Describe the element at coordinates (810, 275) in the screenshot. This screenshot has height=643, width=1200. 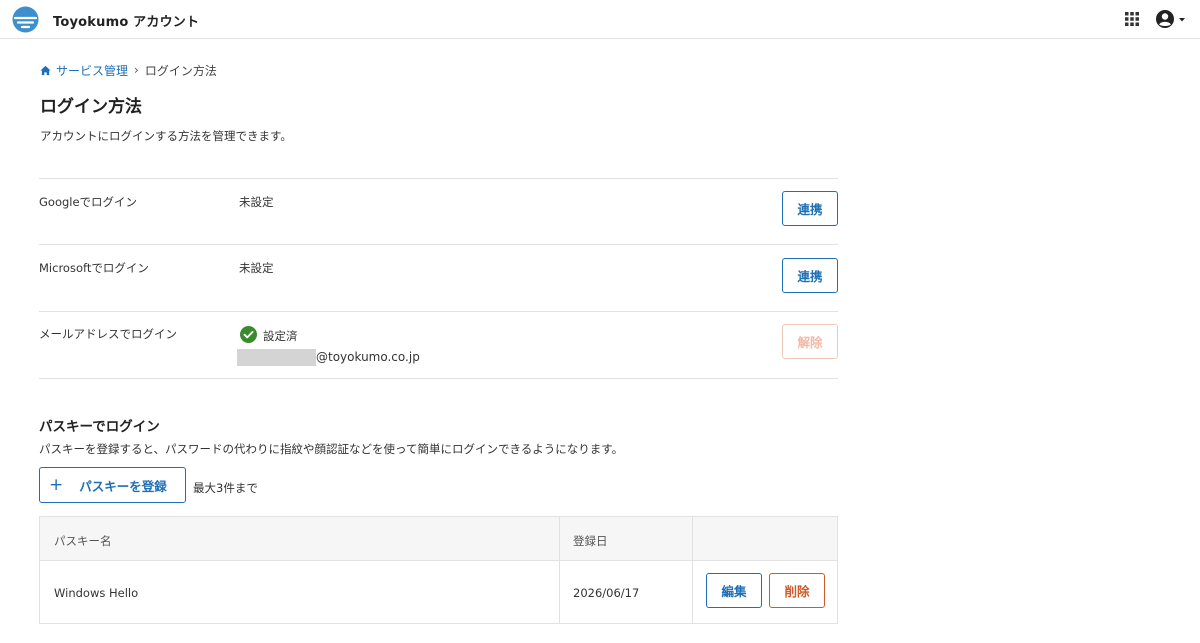
I see `microsoft-link-button: 連携` at that location.